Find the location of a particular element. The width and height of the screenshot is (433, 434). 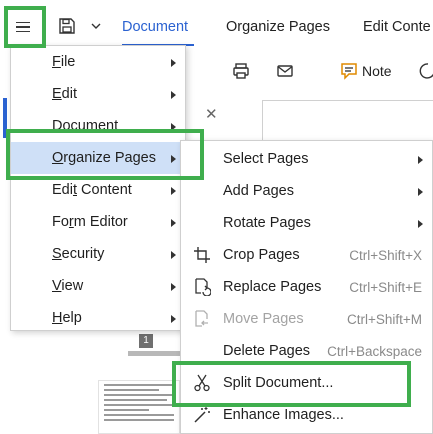

print-icon is located at coordinates (241, 71).